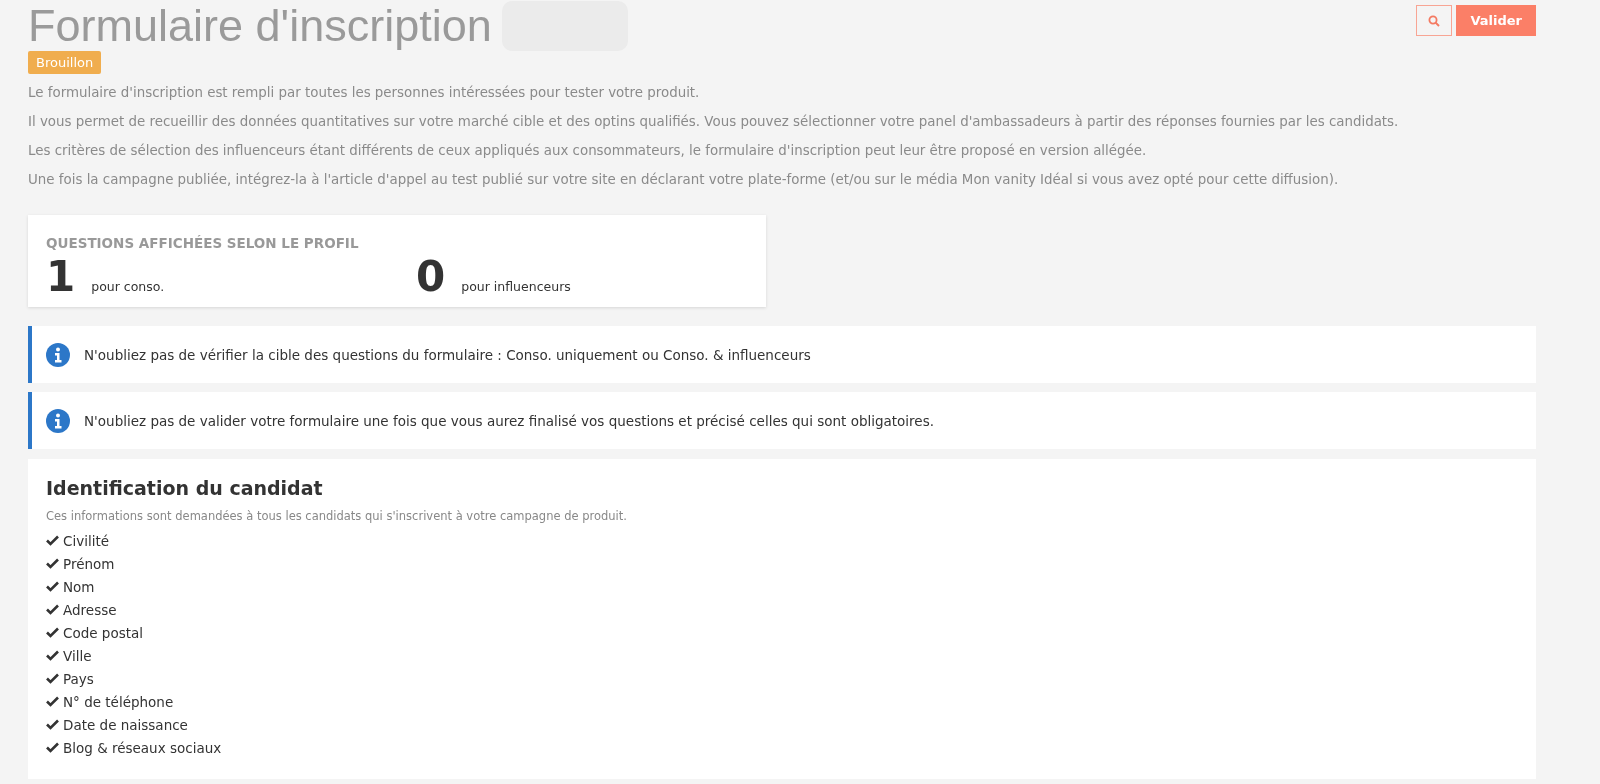  What do you see at coordinates (516, 286) in the screenshot?
I see `stat-label: pour influenceurs` at bounding box center [516, 286].